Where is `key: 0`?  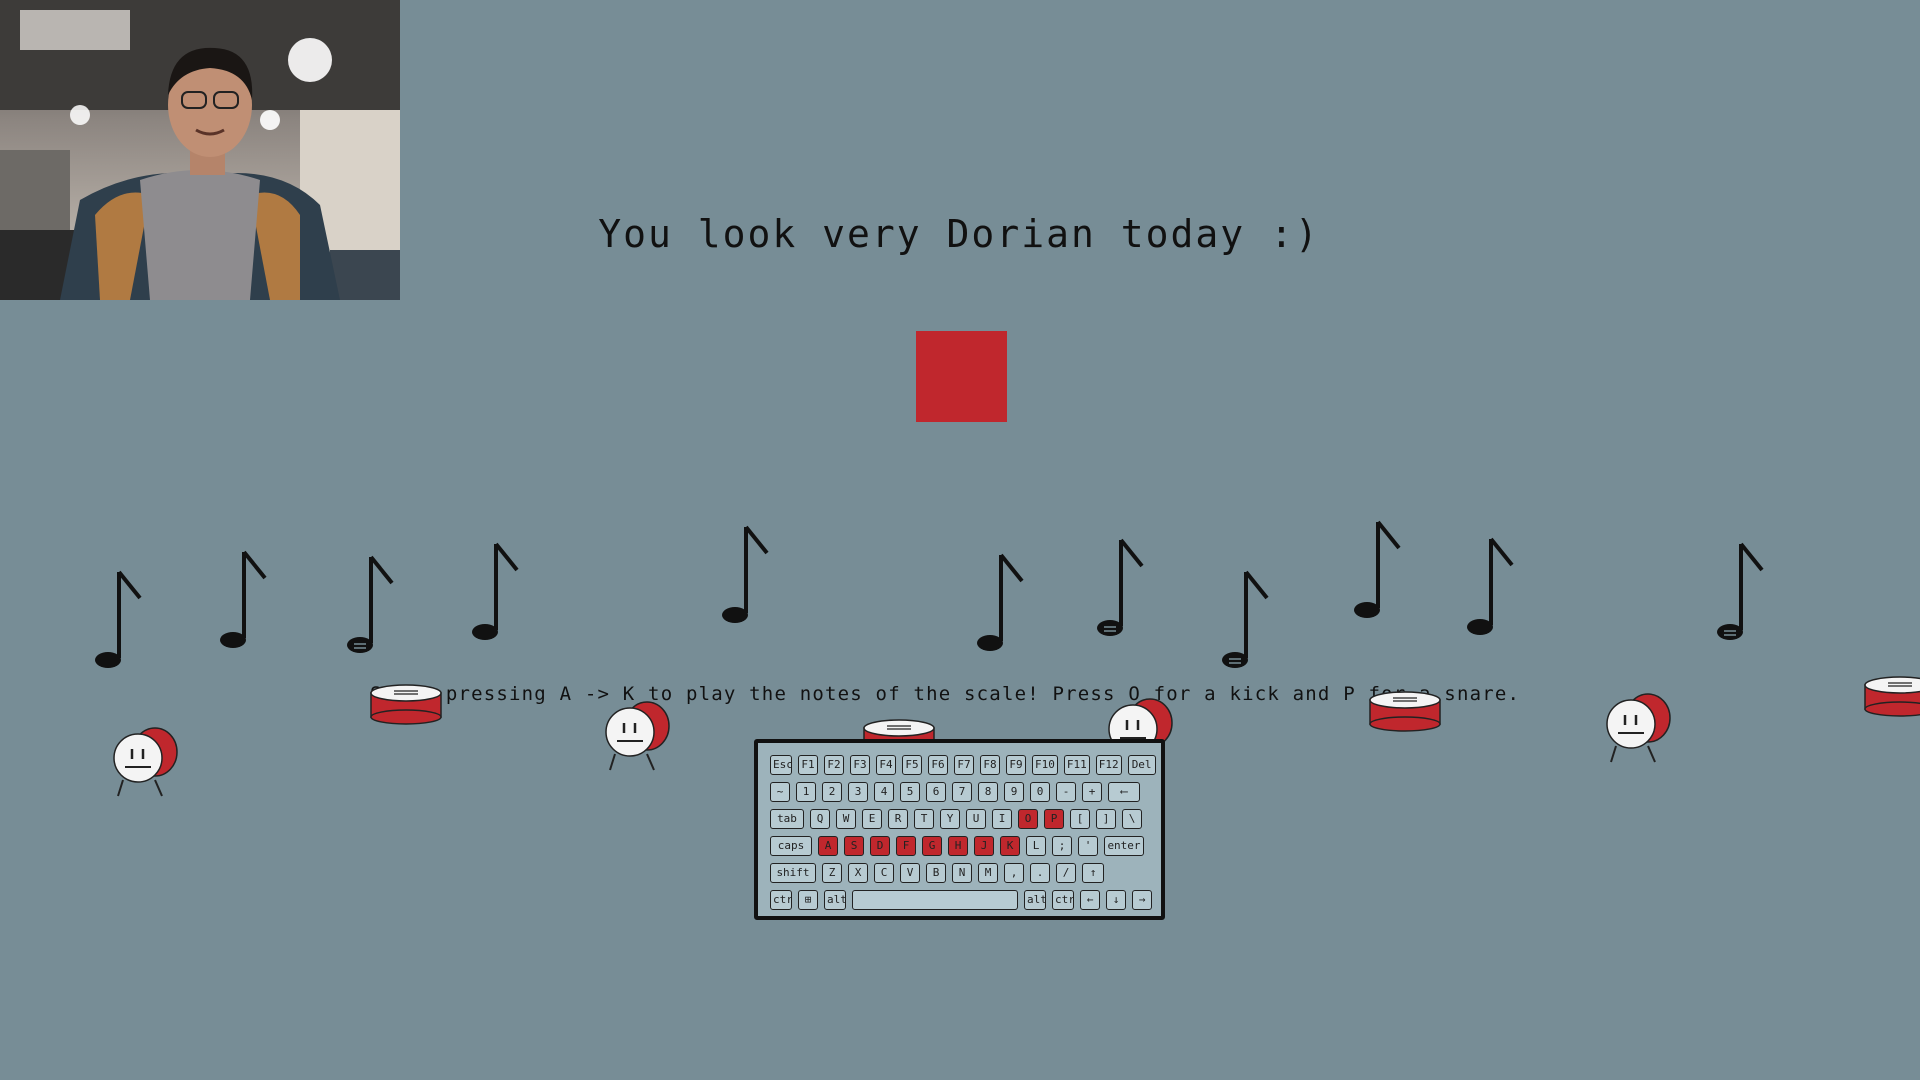 key: 0 is located at coordinates (1040, 792).